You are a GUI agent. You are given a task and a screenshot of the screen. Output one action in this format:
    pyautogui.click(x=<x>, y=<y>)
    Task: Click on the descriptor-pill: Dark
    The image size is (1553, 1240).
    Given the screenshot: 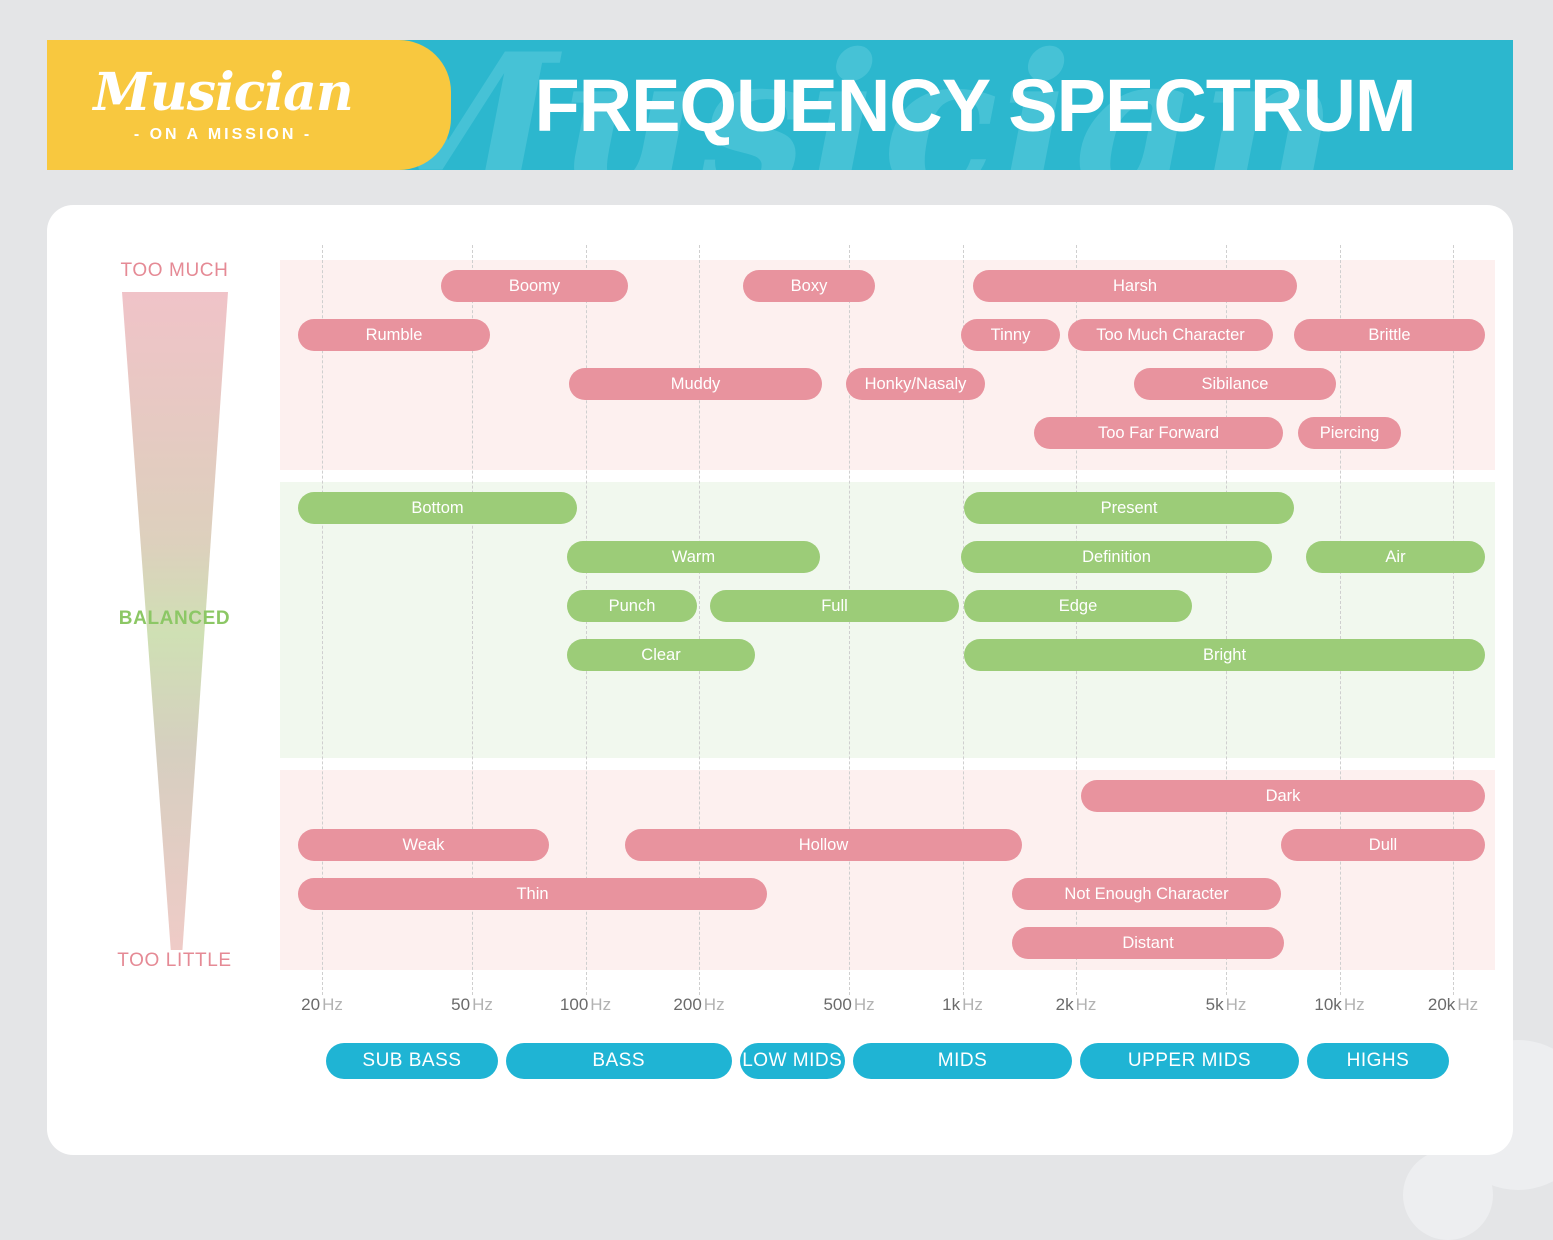 What is the action you would take?
    pyautogui.click(x=1283, y=796)
    